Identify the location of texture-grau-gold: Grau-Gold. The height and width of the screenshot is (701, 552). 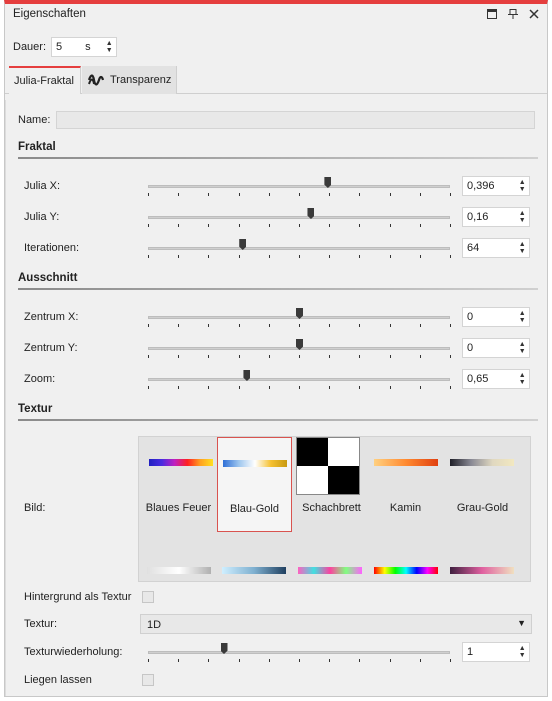
(482, 484).